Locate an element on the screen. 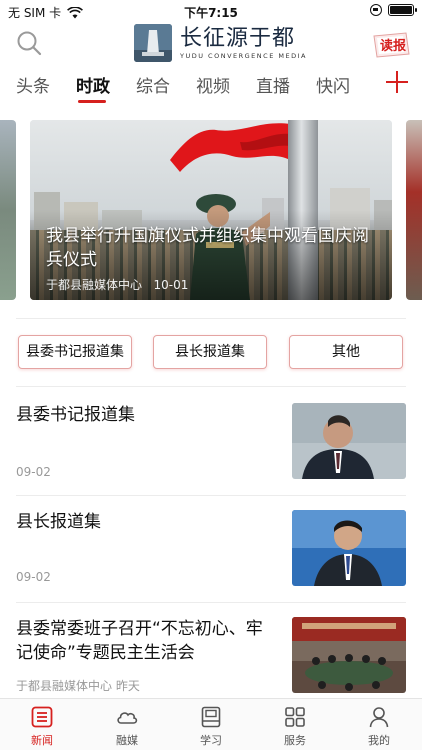 This screenshot has height=750, width=422. search-icon is located at coordinates (29, 43).